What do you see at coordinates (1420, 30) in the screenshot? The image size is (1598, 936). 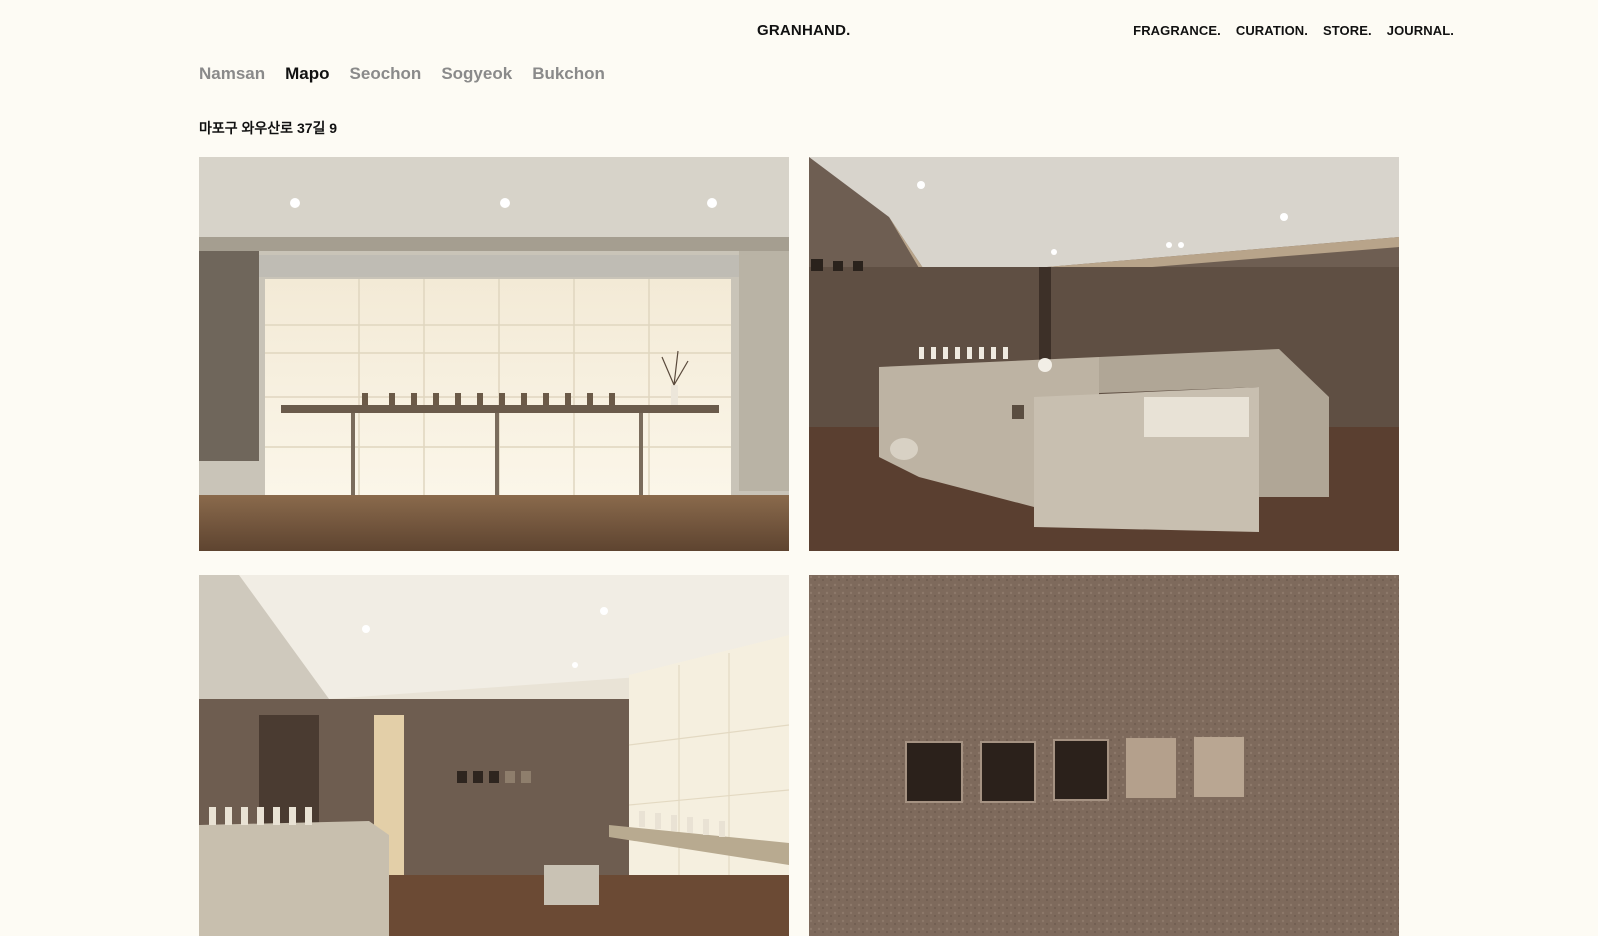 I see `nav-journal: JOURNAL.` at bounding box center [1420, 30].